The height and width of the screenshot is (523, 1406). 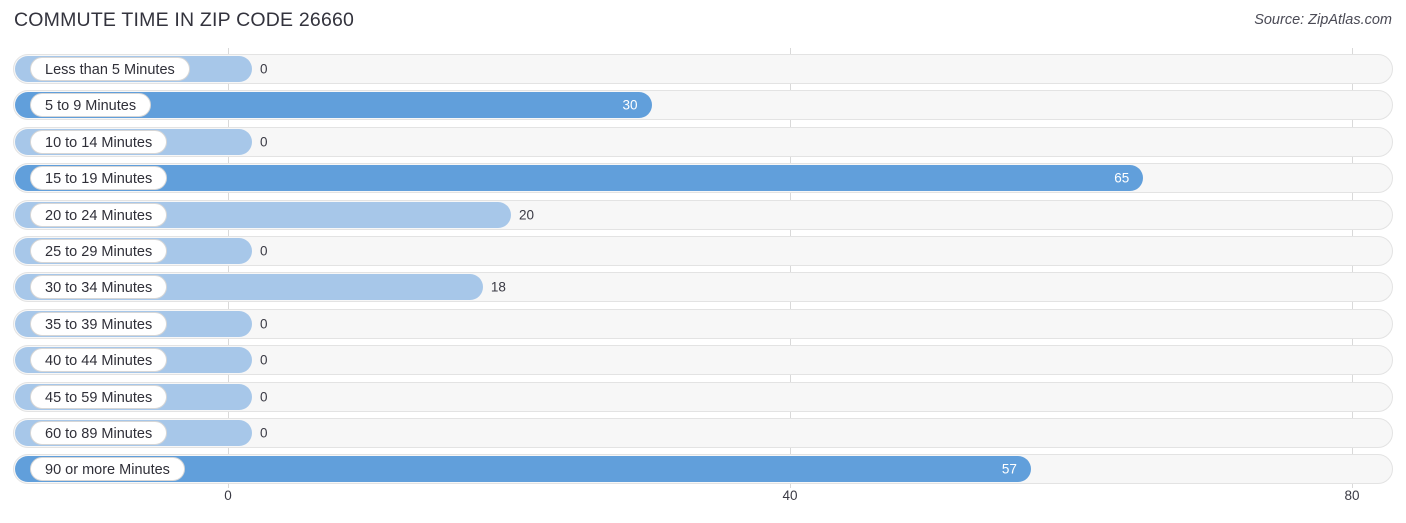 What do you see at coordinates (703, 433) in the screenshot?
I see `bar-row: 0 60 to 89 Minutes` at bounding box center [703, 433].